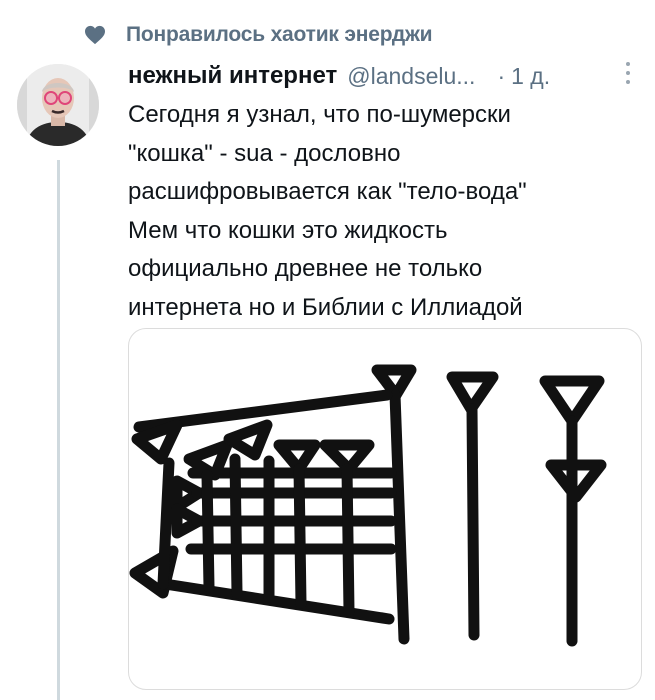  I want to click on tweet-text-line: Сегодня я узнал, что по-шумерски, so click(319, 114).